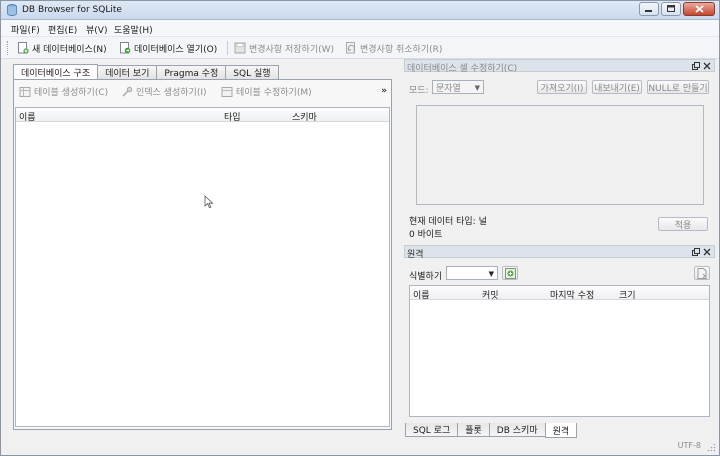  What do you see at coordinates (426, 277) in the screenshot?
I see `identity-label: 식별하기` at bounding box center [426, 277].